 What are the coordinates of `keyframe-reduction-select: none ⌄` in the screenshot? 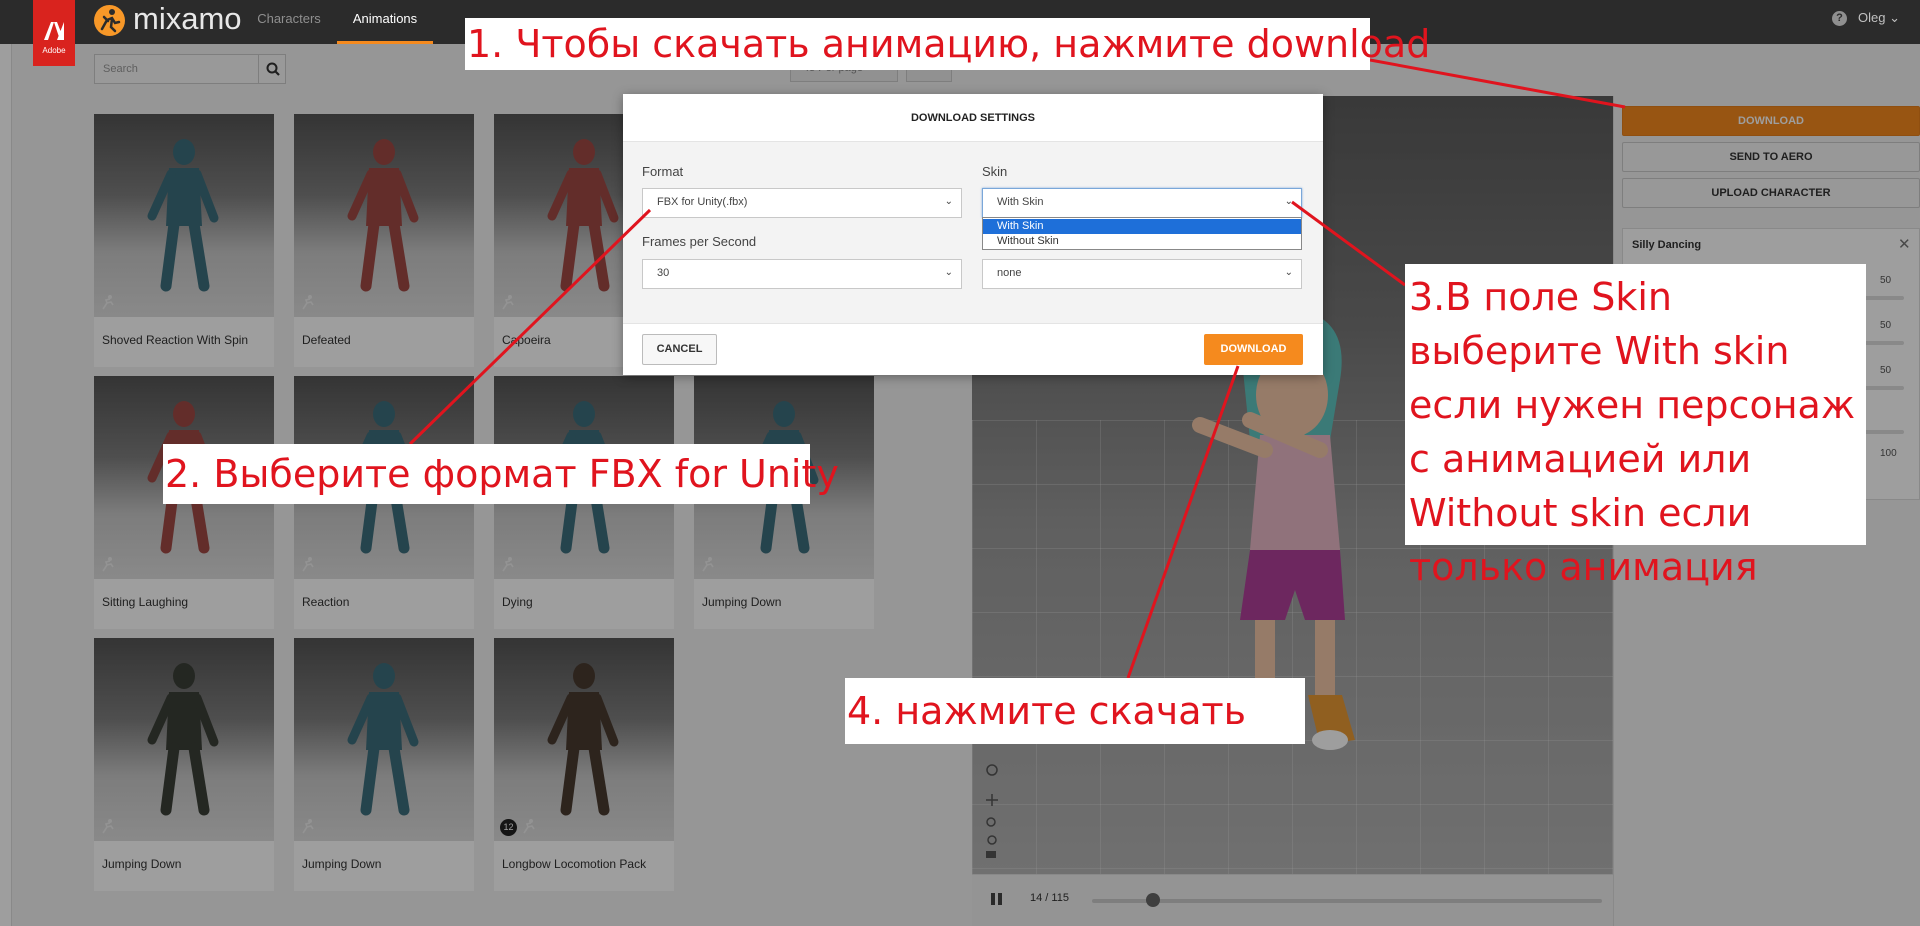 It's located at (1142, 274).